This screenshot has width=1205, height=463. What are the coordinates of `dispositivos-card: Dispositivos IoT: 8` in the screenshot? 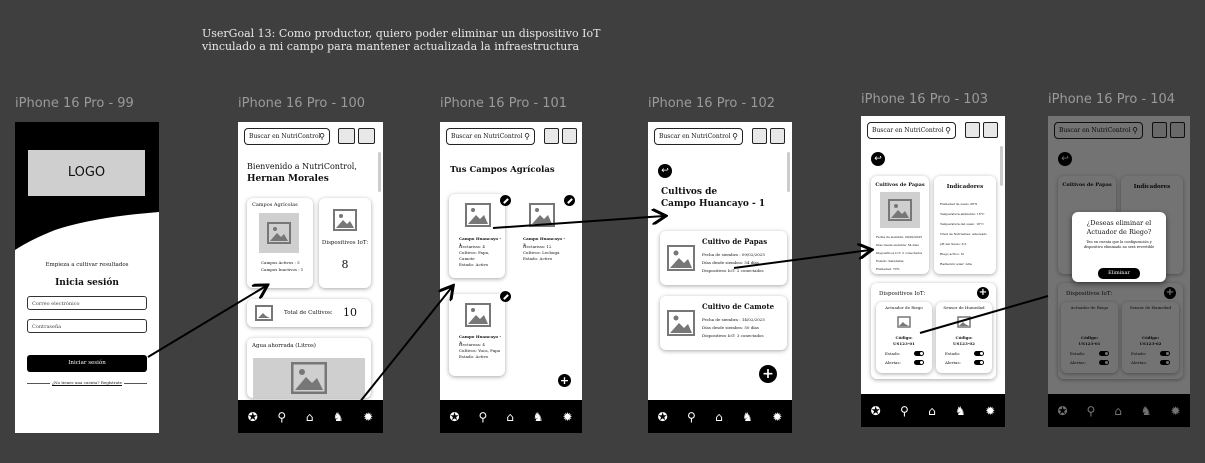 It's located at (345, 243).